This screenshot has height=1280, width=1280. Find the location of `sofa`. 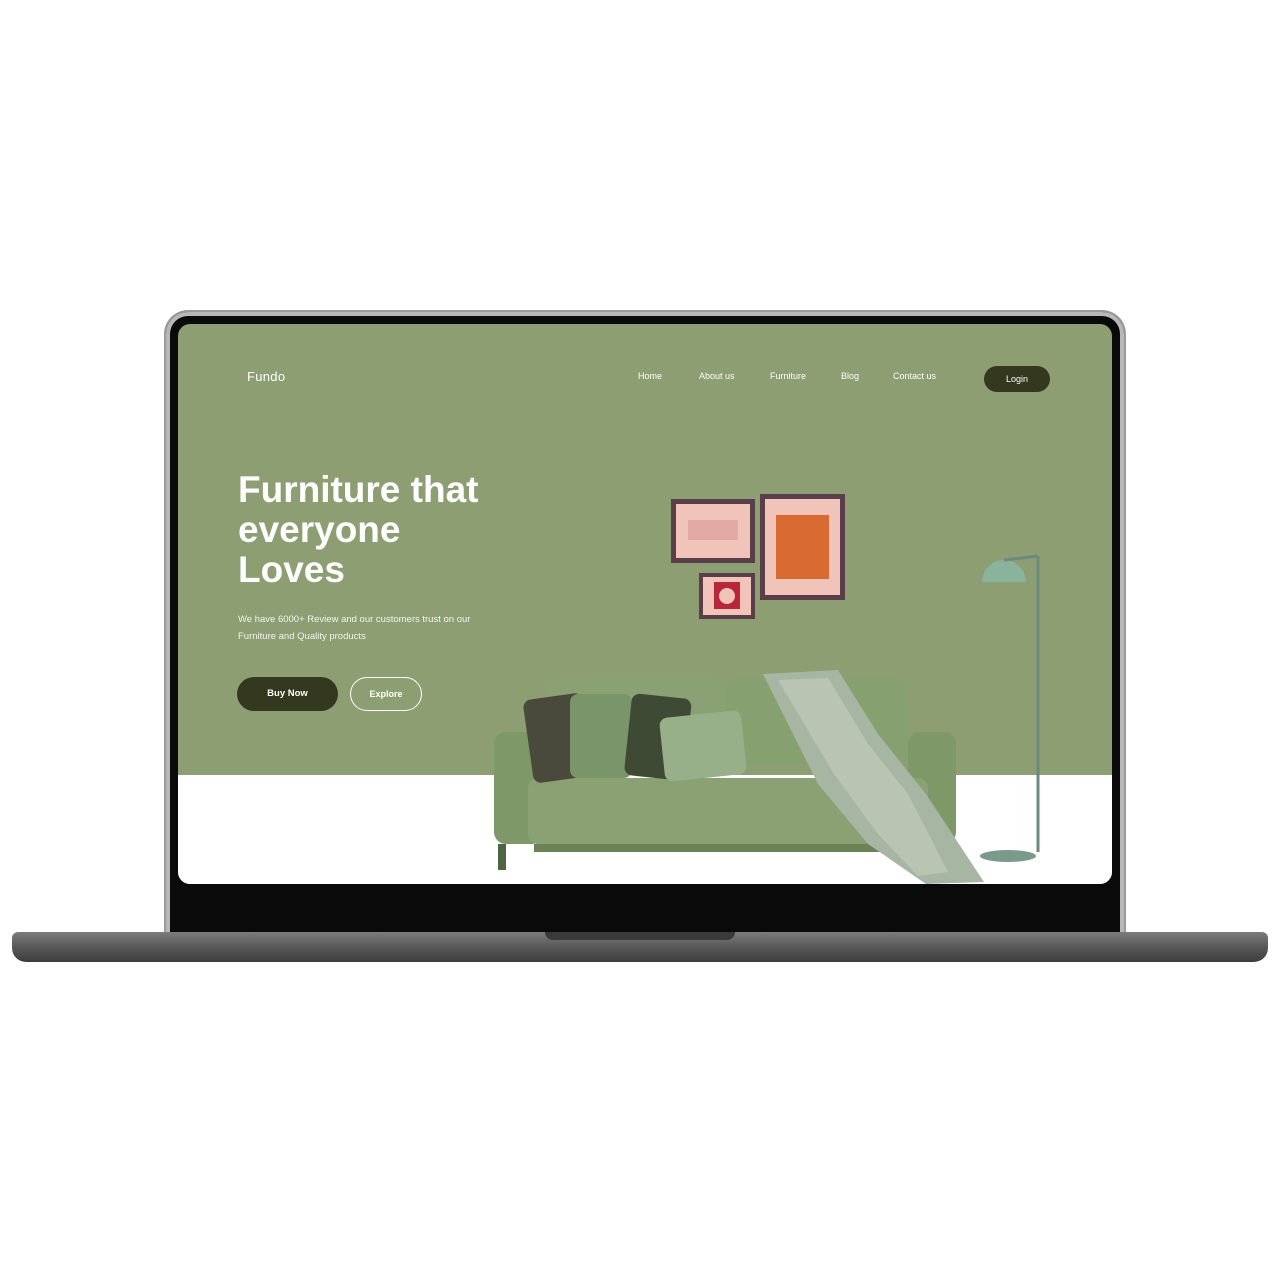

sofa is located at coordinates (739, 777).